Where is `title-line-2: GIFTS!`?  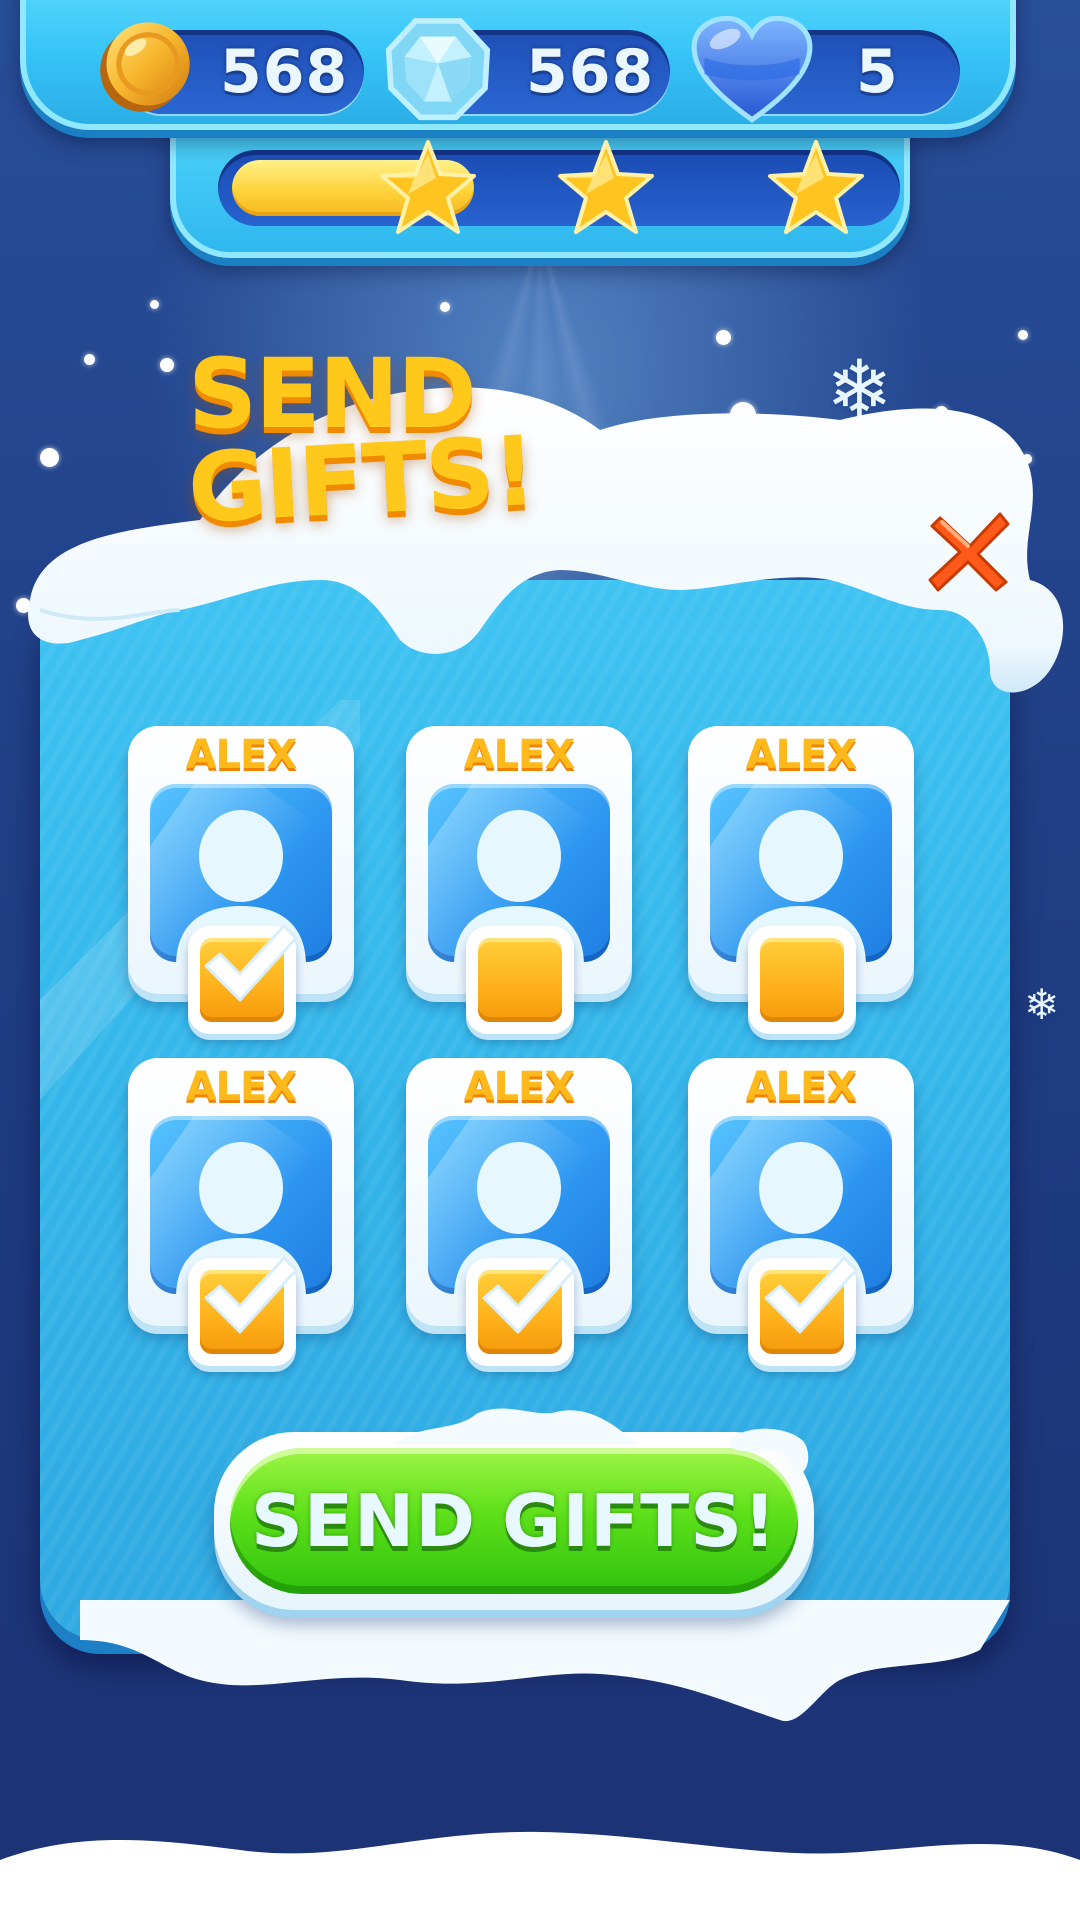
title-line-2: GIFTS! is located at coordinates (361, 479).